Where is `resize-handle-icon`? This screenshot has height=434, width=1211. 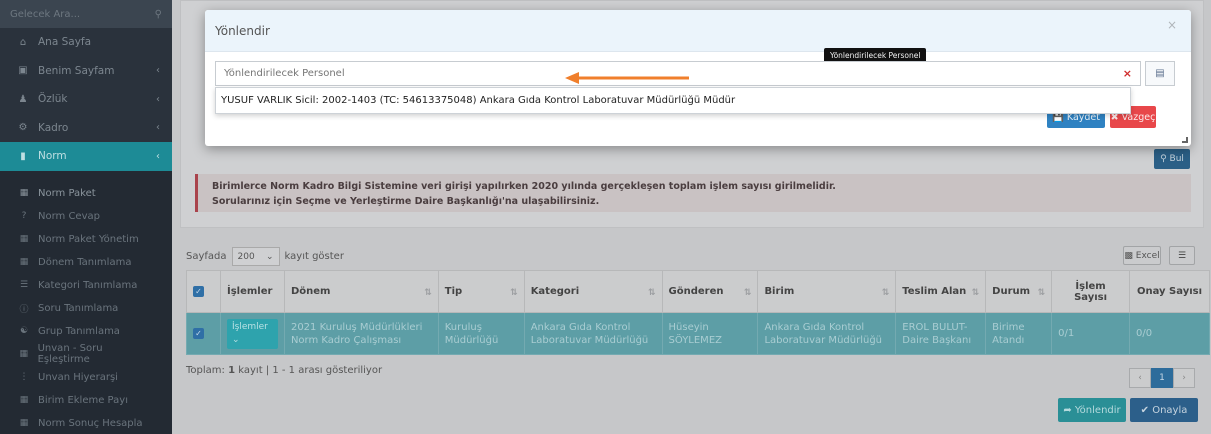
resize-handle-icon is located at coordinates (1185, 140).